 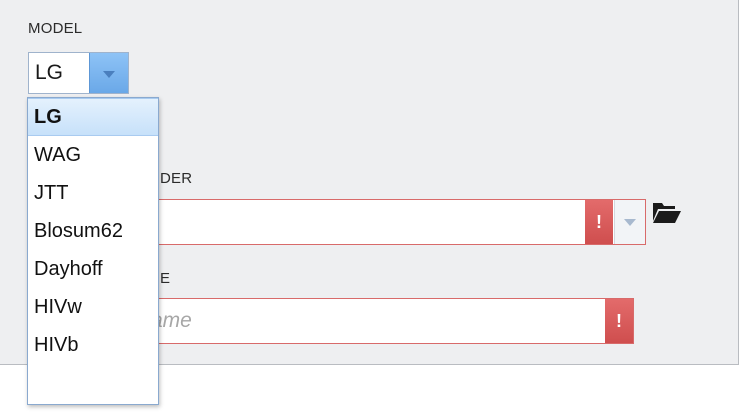 What do you see at coordinates (387, 321) in the screenshot?
I see `name-input: ame !` at bounding box center [387, 321].